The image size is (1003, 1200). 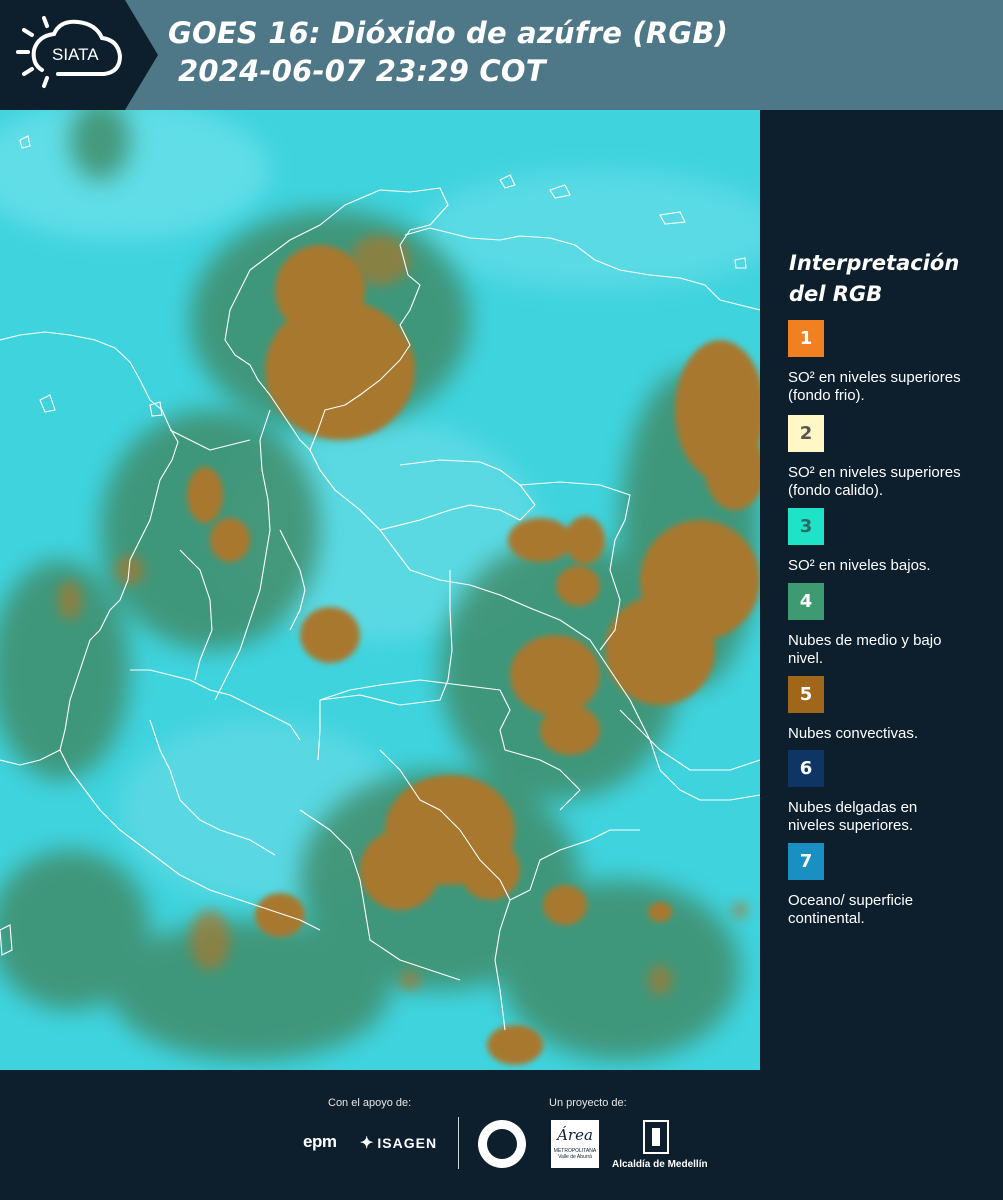 I want to click on area-logo-text: Área, so click(x=575, y=1135).